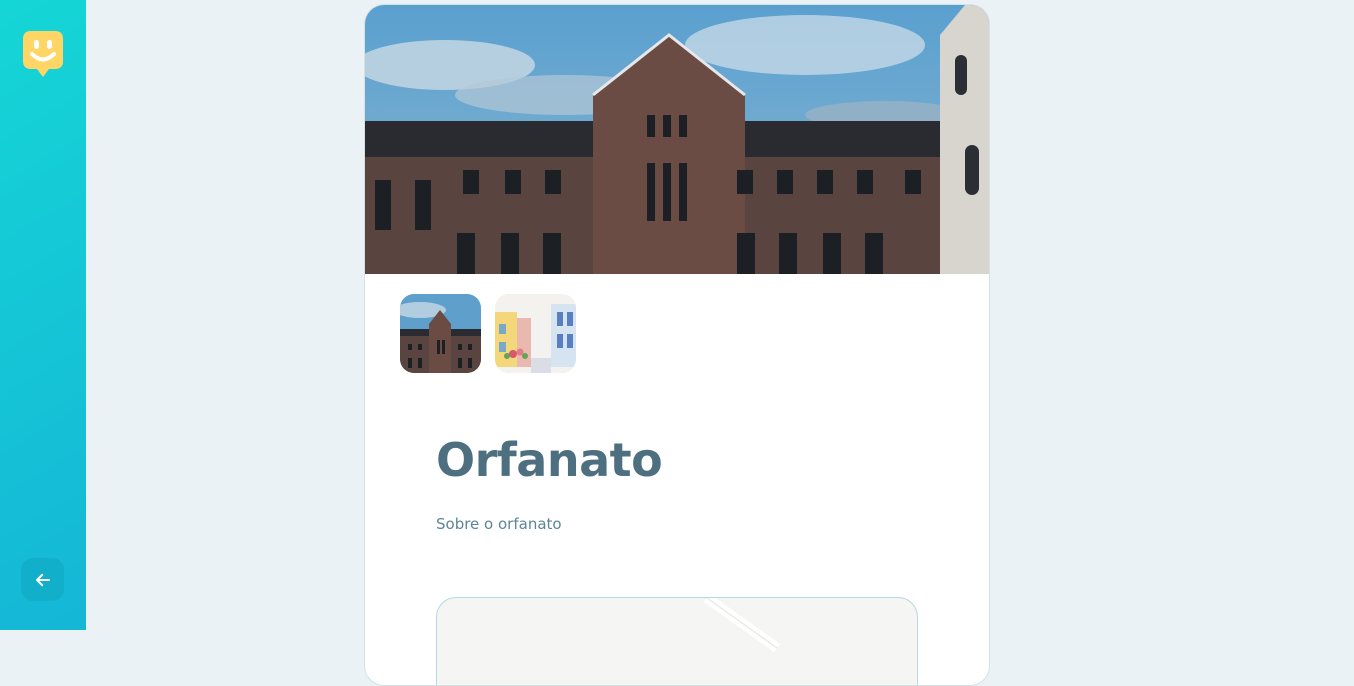  What do you see at coordinates (742, 625) in the screenshot?
I see `map-roads` at bounding box center [742, 625].